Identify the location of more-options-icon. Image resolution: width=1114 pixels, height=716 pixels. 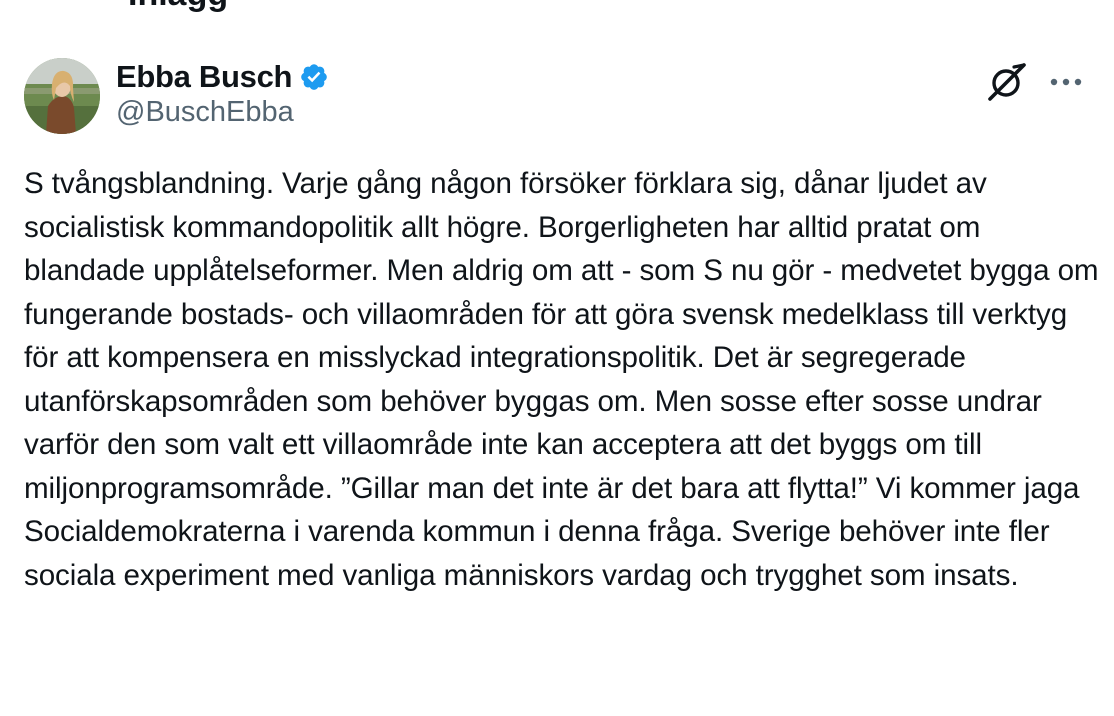
(1066, 82).